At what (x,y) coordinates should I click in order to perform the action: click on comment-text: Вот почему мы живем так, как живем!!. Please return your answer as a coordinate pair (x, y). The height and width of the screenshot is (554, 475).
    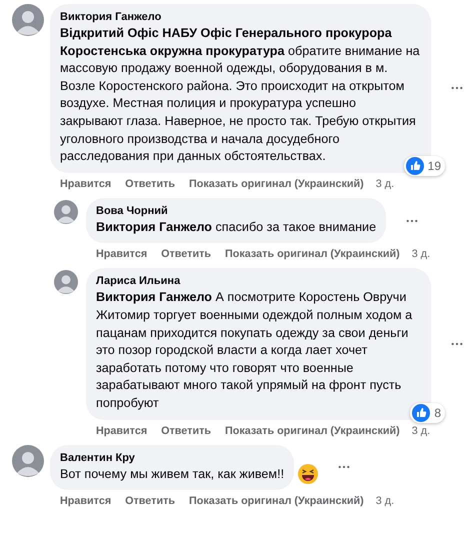
    Looking at the image, I should click on (172, 474).